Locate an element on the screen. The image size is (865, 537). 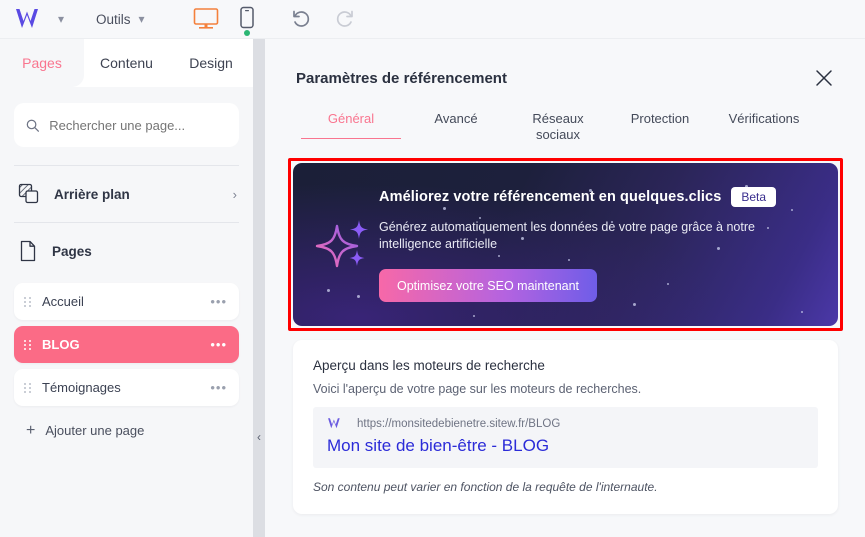
search-input is located at coordinates (138, 125).